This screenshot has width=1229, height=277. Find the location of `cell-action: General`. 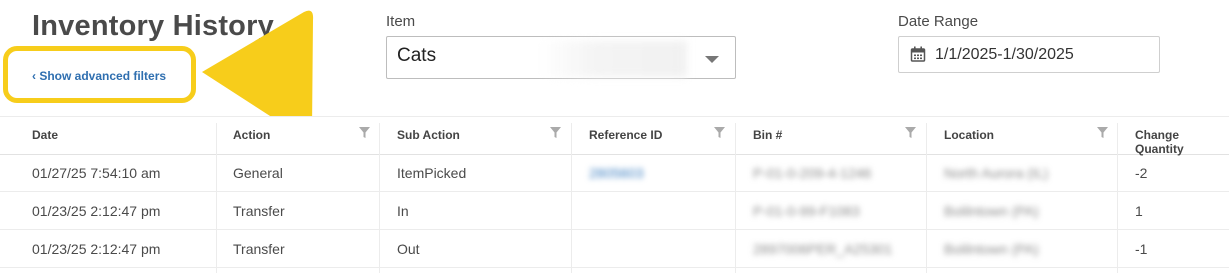

cell-action: General is located at coordinates (258, 173).